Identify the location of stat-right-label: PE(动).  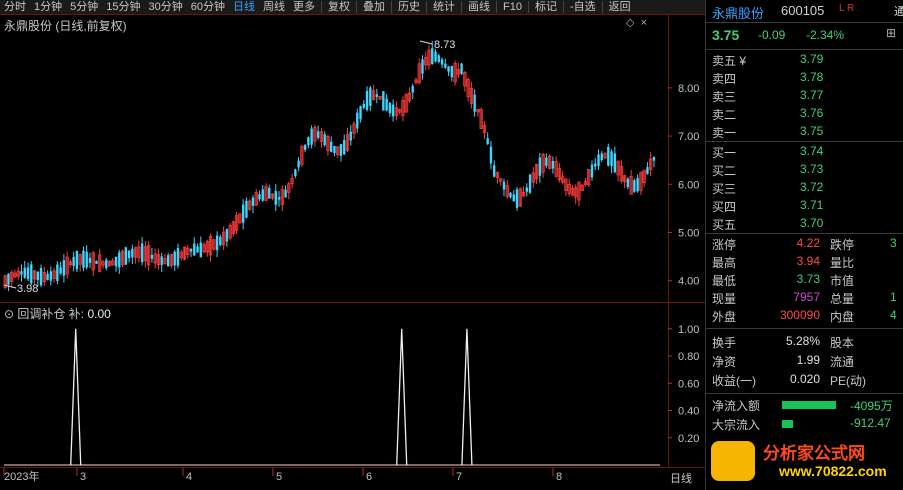
(848, 381).